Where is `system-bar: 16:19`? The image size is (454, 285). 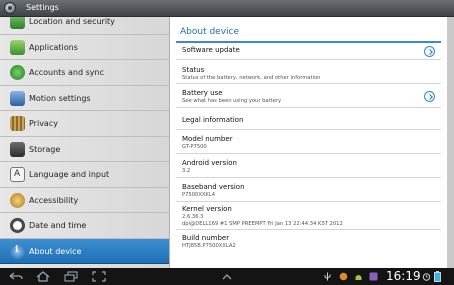
system-bar: 16:19 is located at coordinates (227, 276).